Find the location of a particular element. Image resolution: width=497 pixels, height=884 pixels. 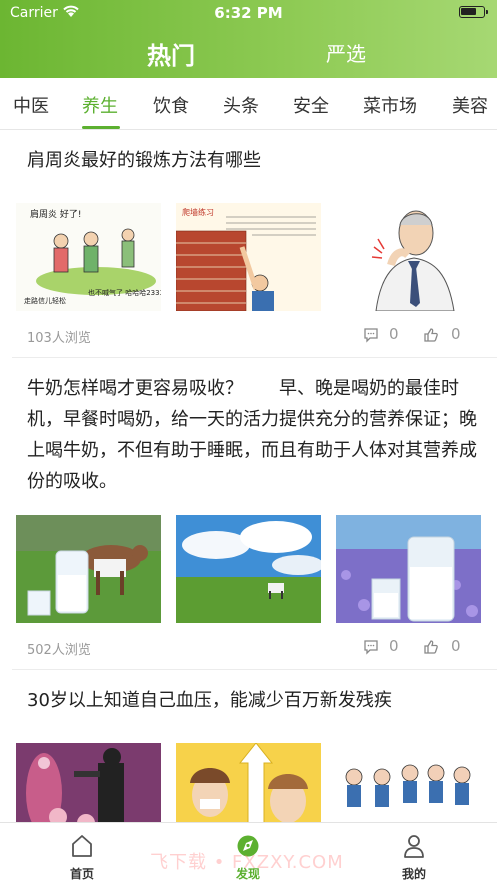

article-image: 爬墙练习 is located at coordinates (248, 257).